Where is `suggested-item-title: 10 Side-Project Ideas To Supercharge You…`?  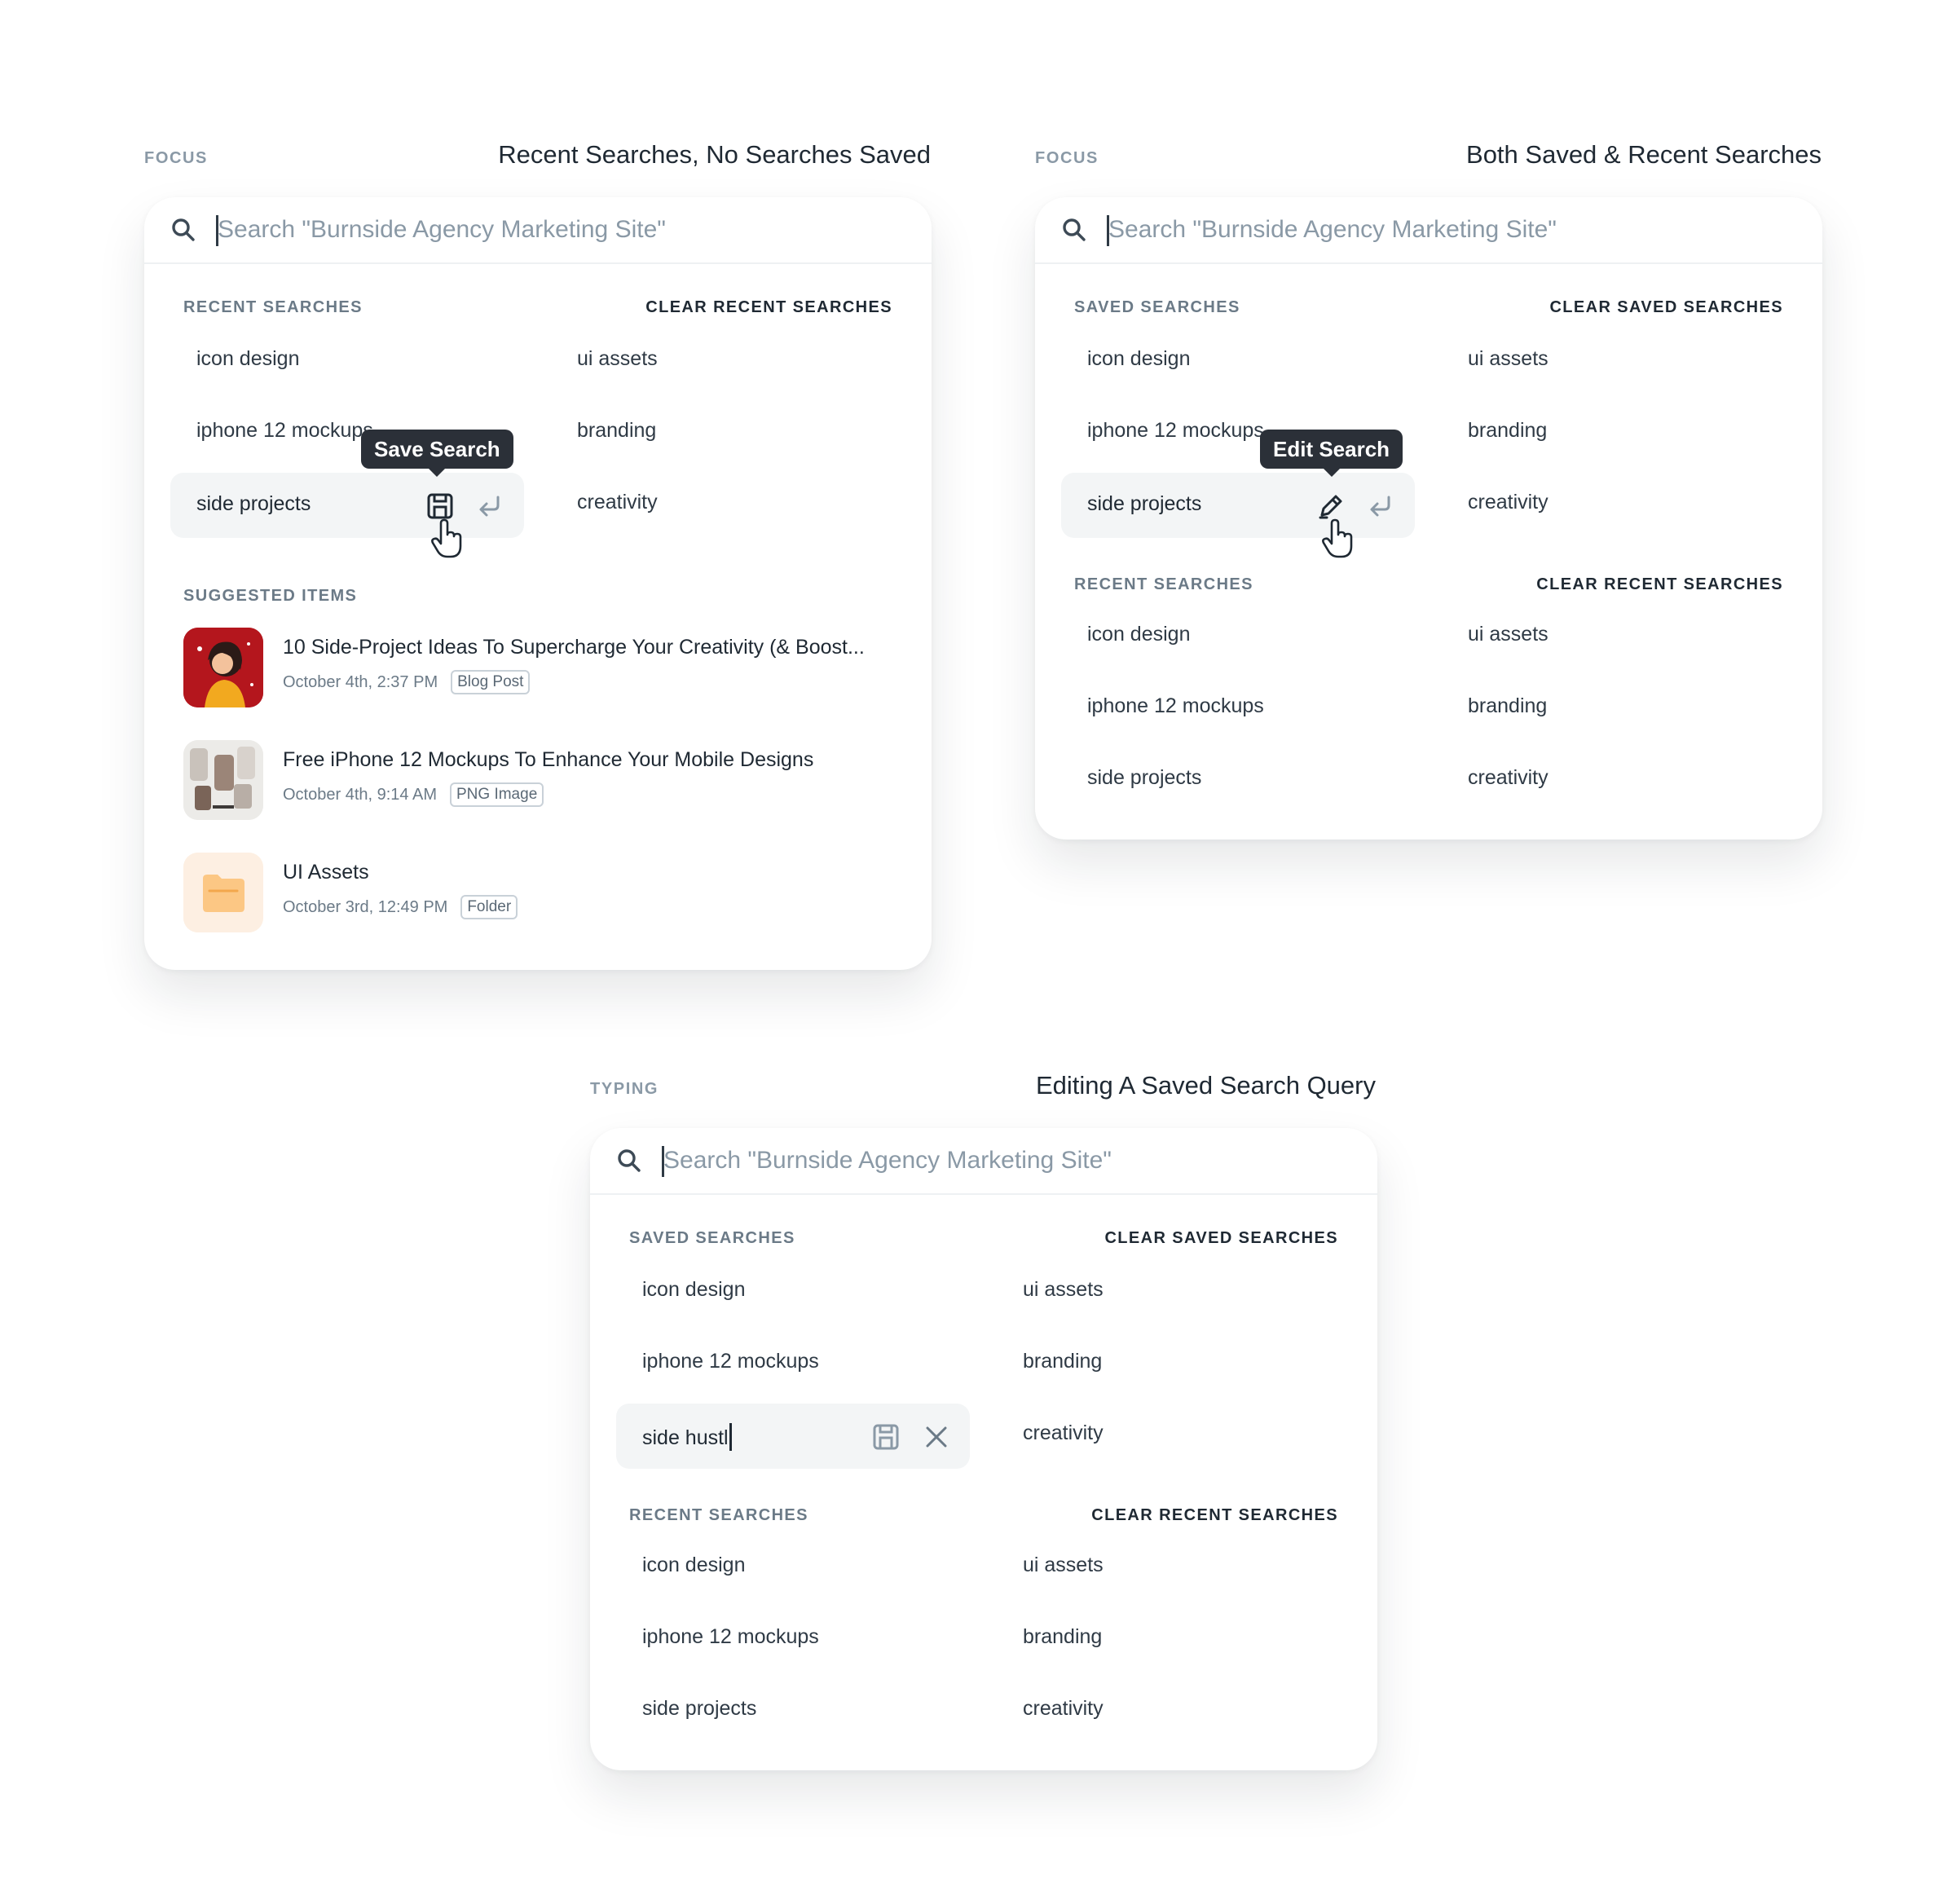
suggested-item-title: 10 Side-Project Ideas To Supercharge You… is located at coordinates (574, 648).